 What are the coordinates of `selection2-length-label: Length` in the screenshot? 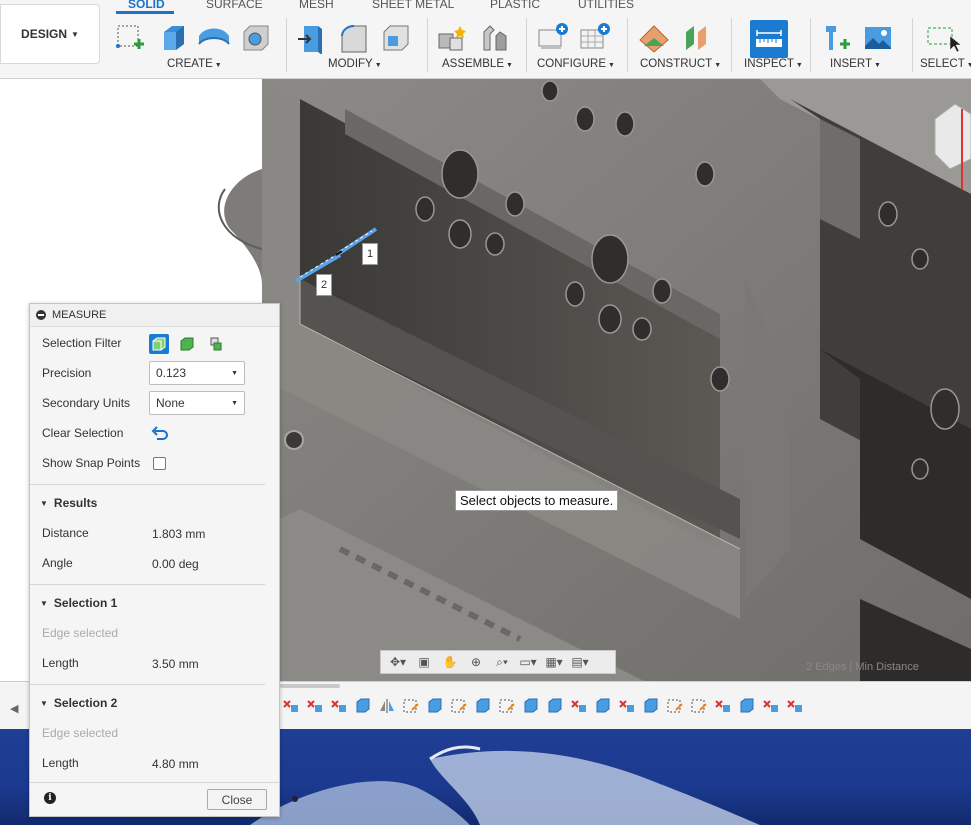 It's located at (60, 763).